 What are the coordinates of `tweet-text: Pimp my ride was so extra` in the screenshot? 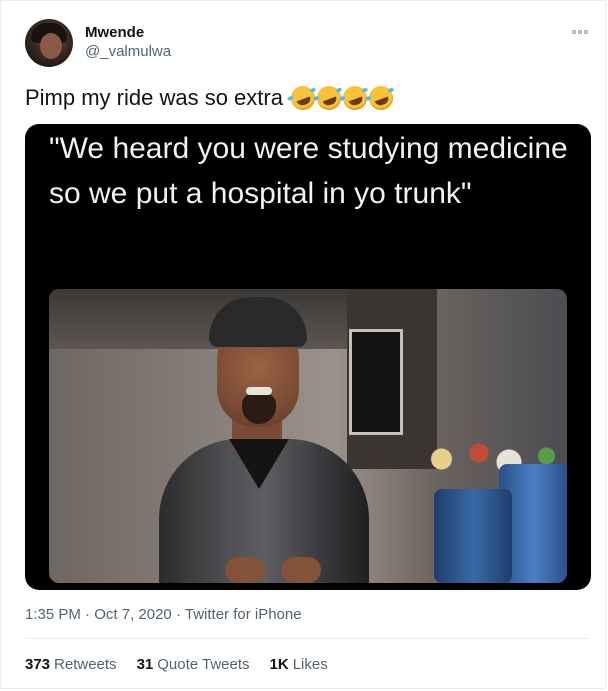 It's located at (211, 98).